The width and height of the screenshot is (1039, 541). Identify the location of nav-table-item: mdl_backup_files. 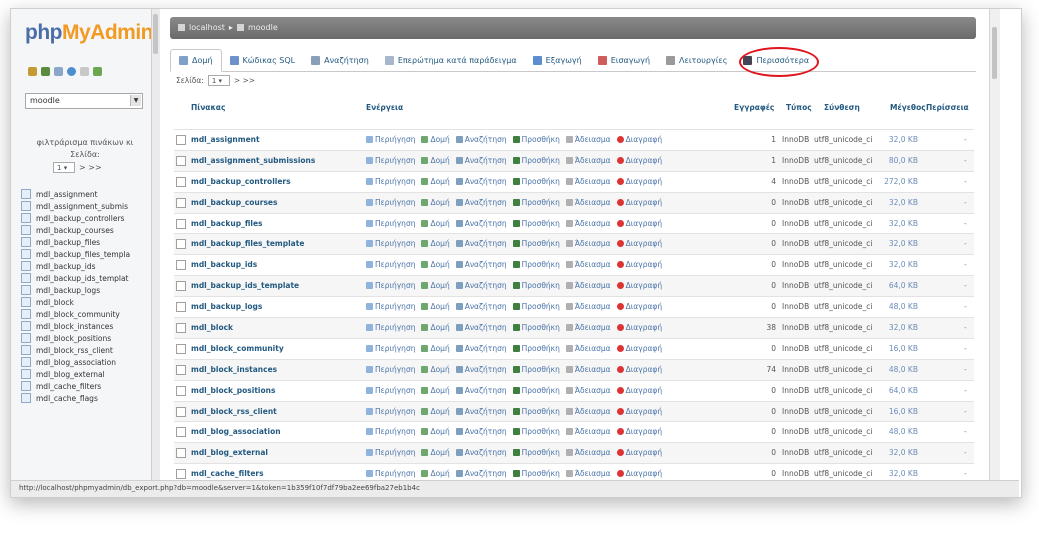
(86, 242).